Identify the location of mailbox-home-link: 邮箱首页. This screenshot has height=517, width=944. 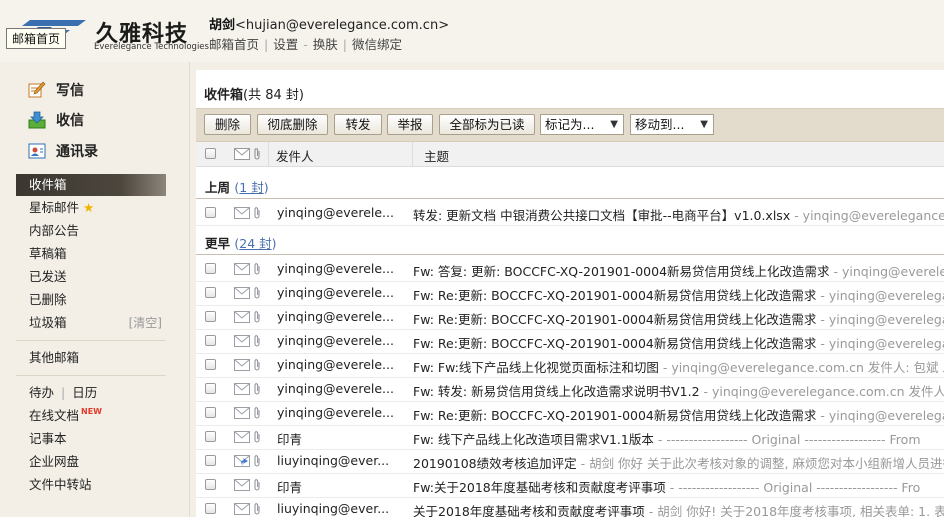
(234, 44).